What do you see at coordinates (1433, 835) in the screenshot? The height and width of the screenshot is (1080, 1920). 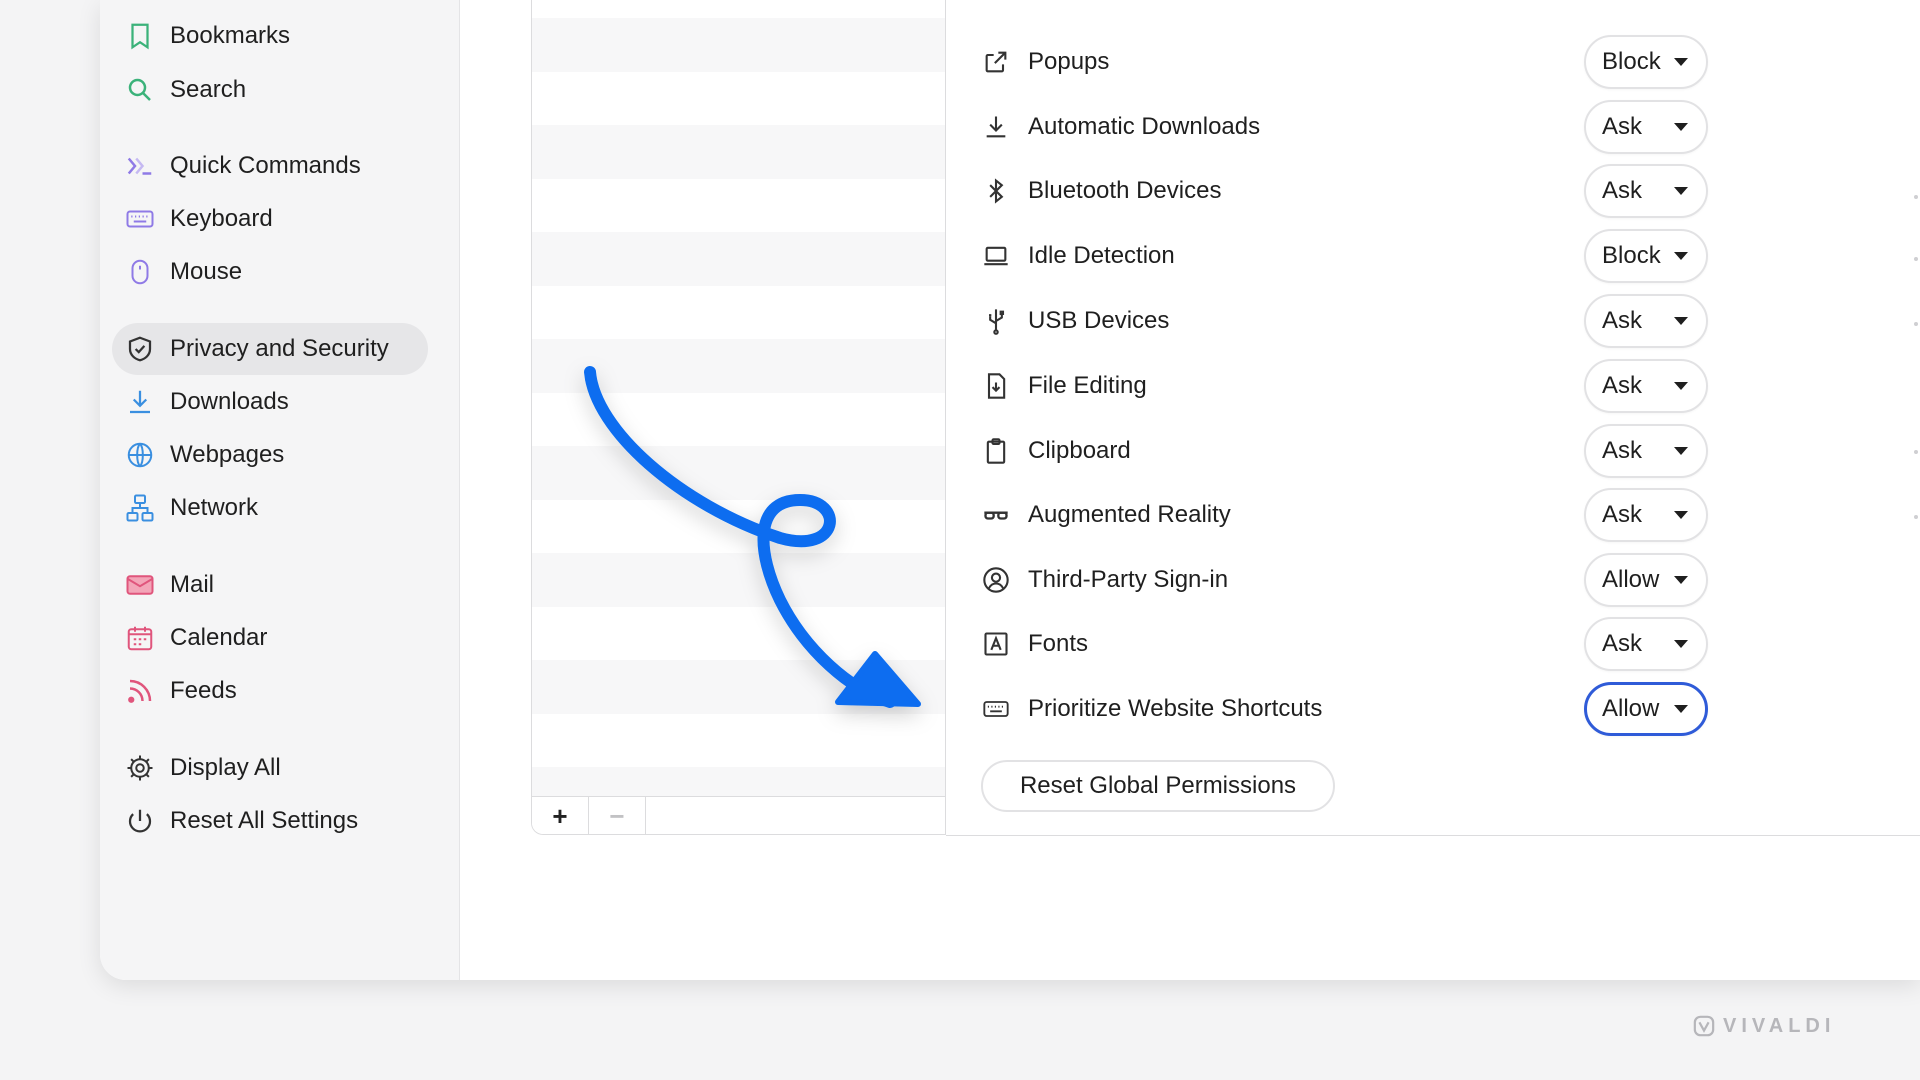 I see `divider` at bounding box center [1433, 835].